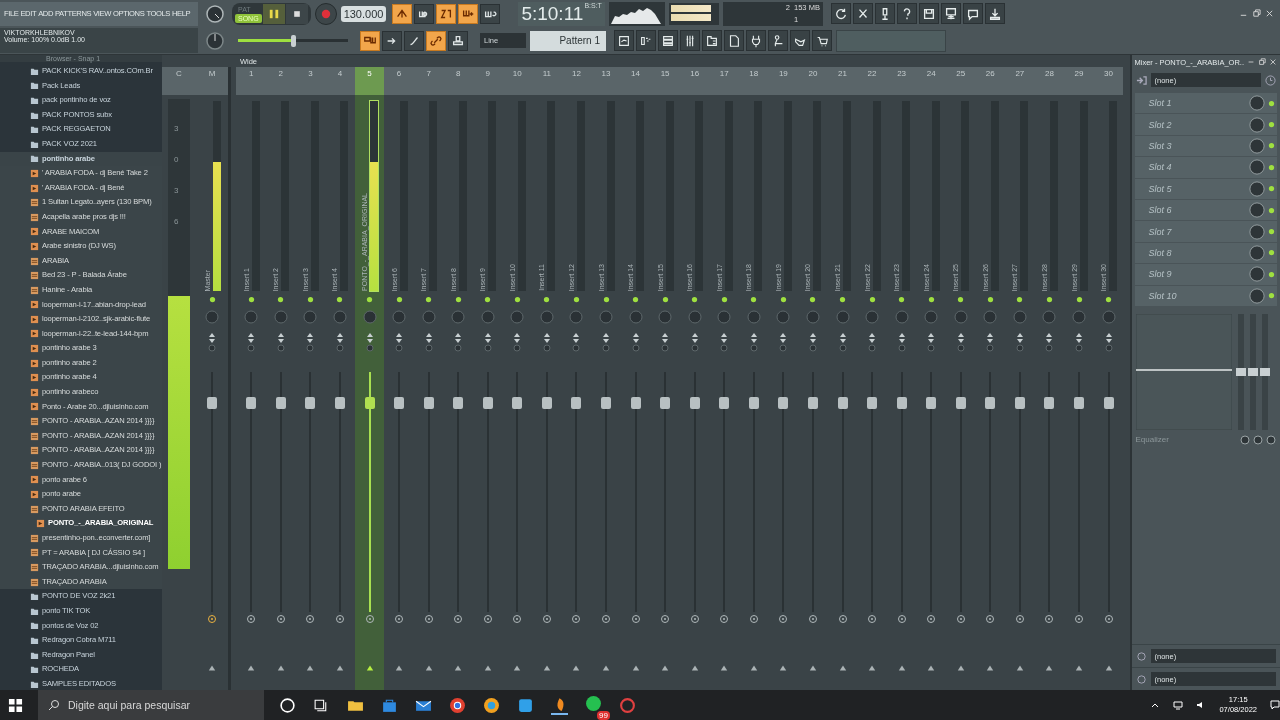 The height and width of the screenshot is (720, 1280). What do you see at coordinates (559, 705) in the screenshot?
I see `fruit-app-icon` at bounding box center [559, 705].